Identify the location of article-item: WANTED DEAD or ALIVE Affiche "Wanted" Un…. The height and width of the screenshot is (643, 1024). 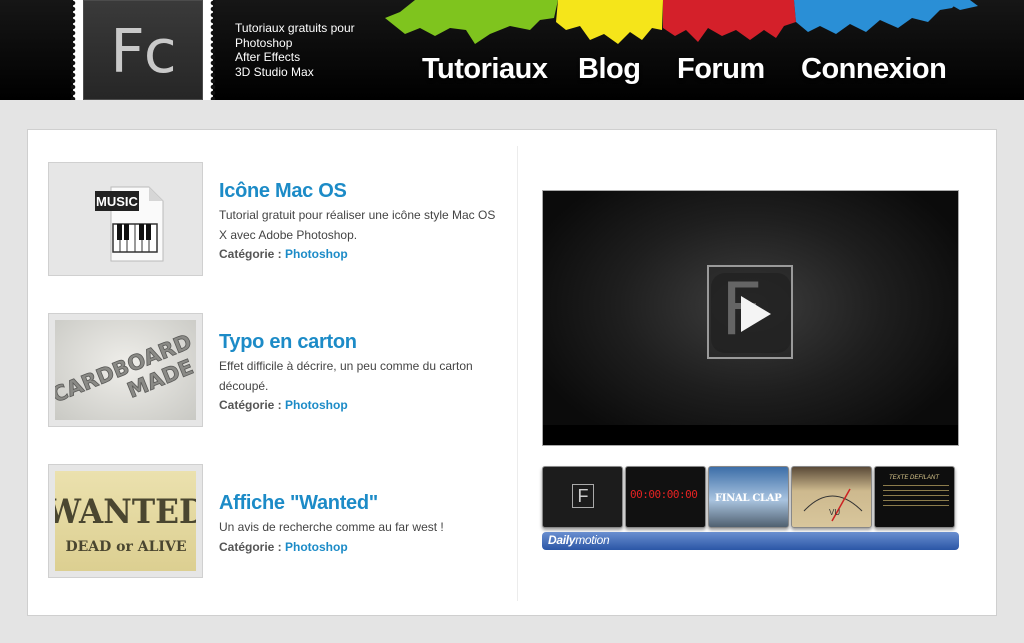
(278, 522).